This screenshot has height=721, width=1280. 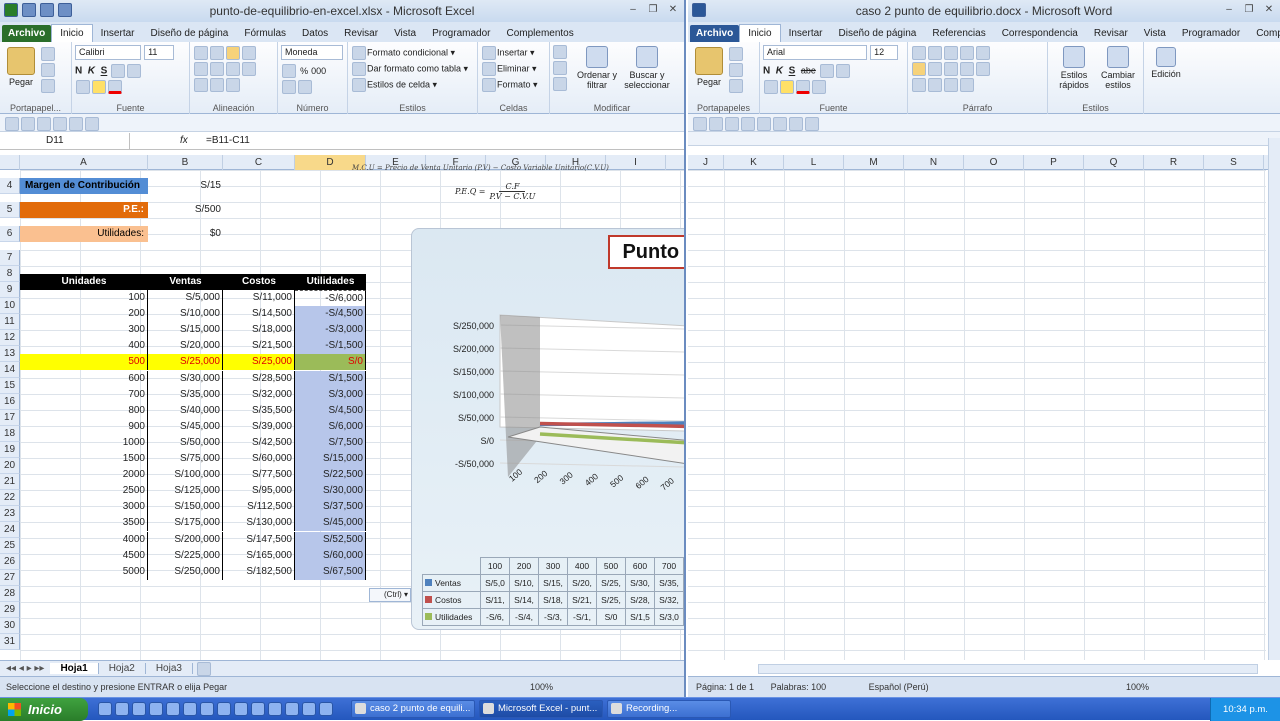 I want to click on editing-button: Edición, so click(x=1166, y=63).